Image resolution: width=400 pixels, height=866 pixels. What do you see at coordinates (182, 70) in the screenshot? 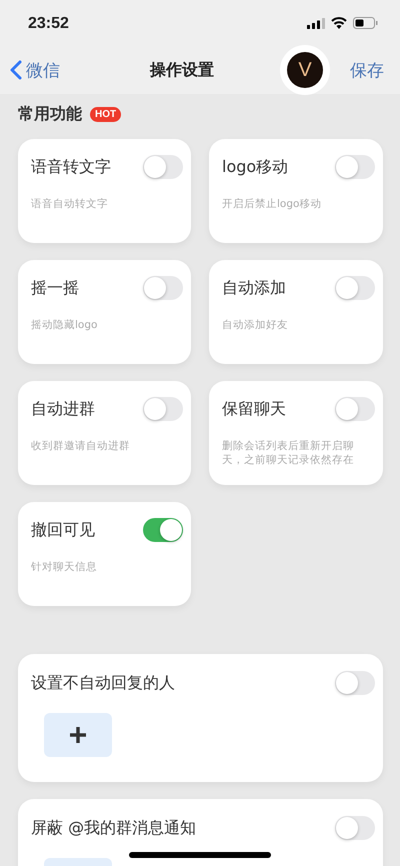
I see `page-title: 操作设置` at bounding box center [182, 70].